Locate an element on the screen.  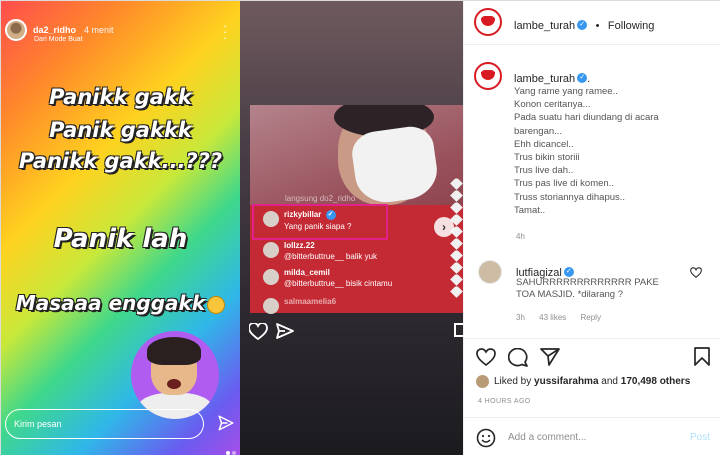
author-username: lambe_turah is located at coordinates (544, 26).